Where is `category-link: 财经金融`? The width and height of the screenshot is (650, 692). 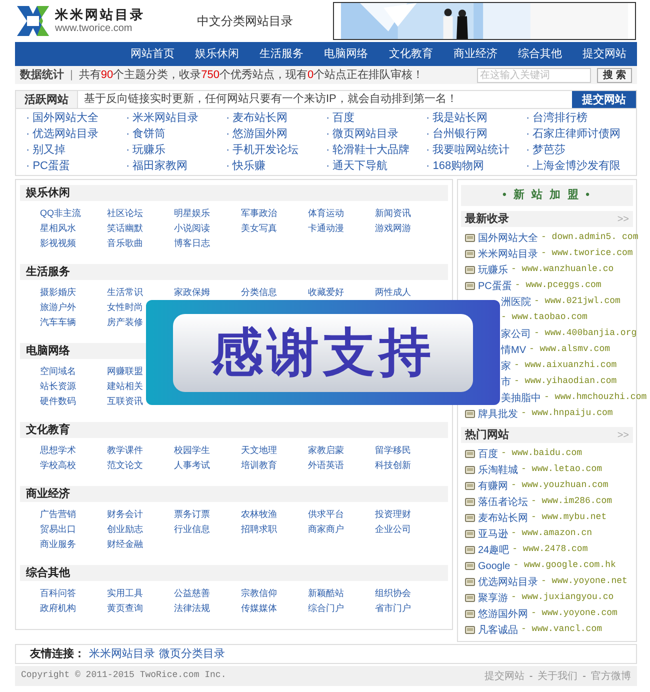 category-link: 财经金融 is located at coordinates (125, 544).